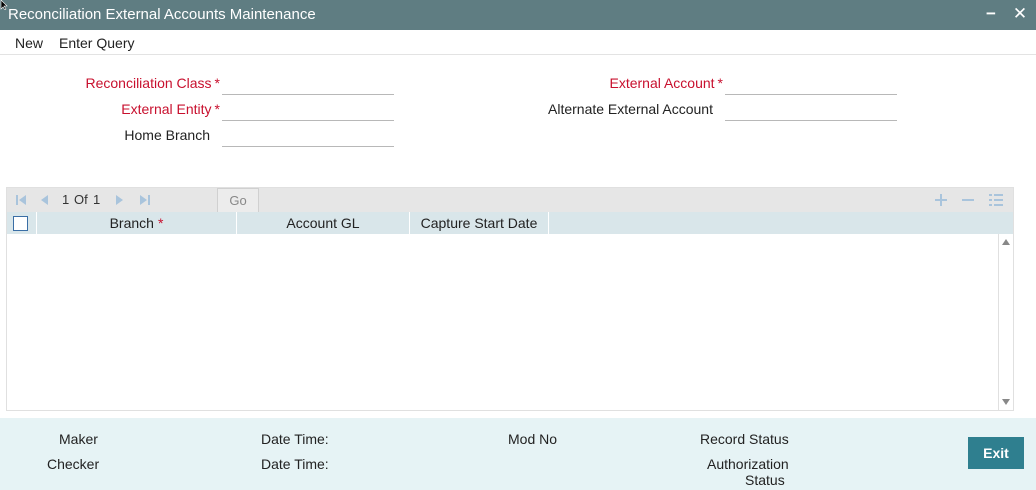 The image size is (1036, 490). What do you see at coordinates (630, 109) in the screenshot?
I see `alternate-external-account-label: Alternate External Account` at bounding box center [630, 109].